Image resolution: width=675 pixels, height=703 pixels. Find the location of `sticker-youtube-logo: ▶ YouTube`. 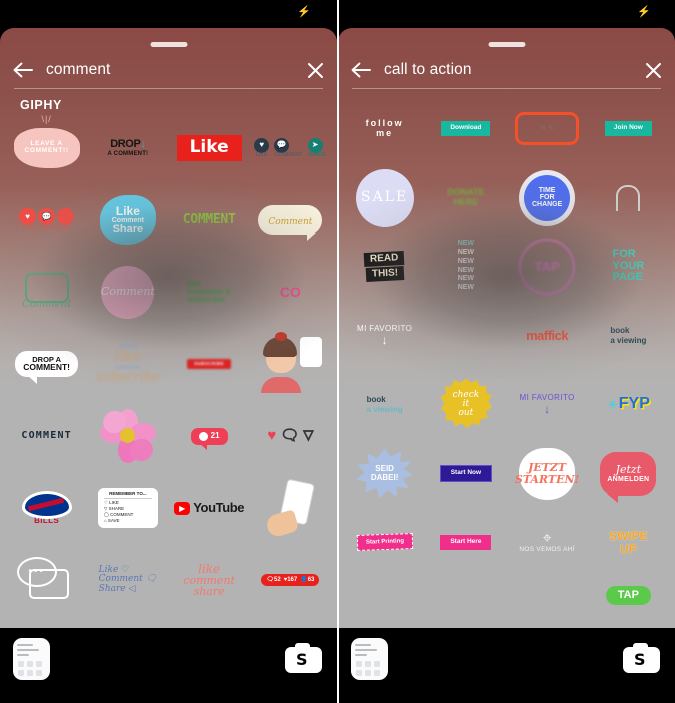

sticker-youtube-logo: ▶ YouTube is located at coordinates (209, 508).